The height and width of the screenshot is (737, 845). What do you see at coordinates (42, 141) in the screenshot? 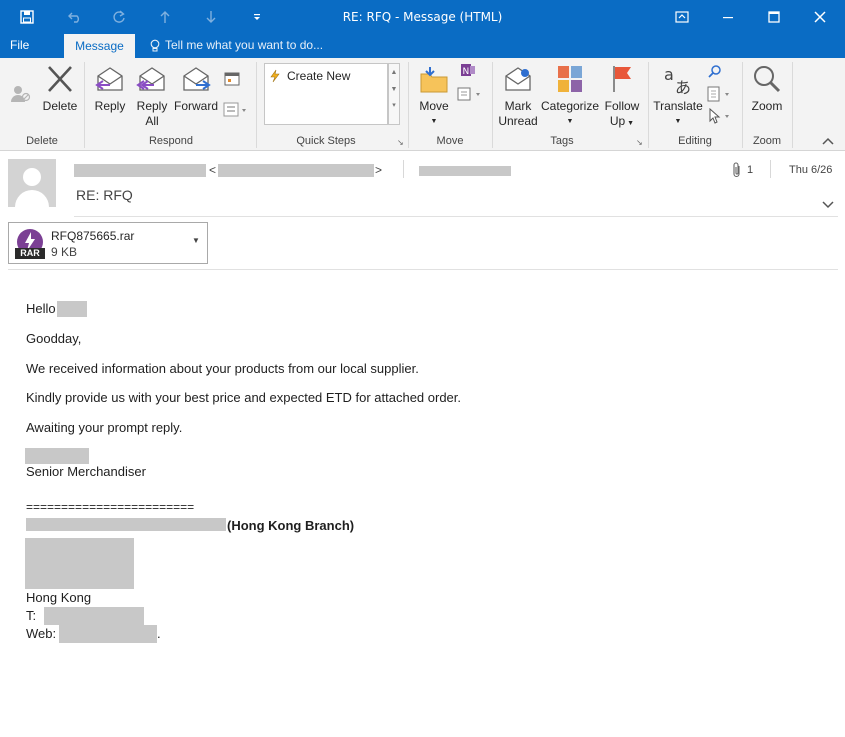
I see `delete-group-label: Delete` at bounding box center [42, 141].